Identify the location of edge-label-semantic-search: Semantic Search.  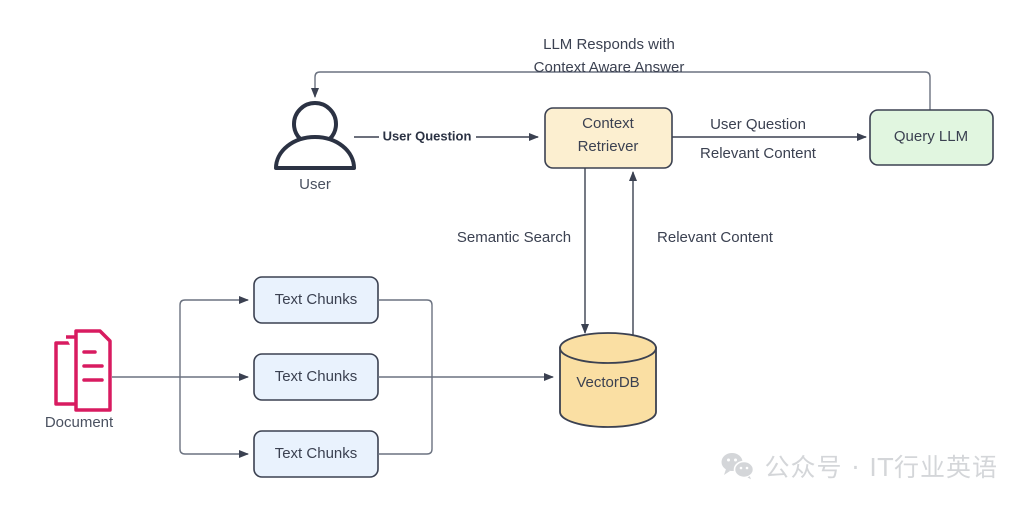
(514, 237).